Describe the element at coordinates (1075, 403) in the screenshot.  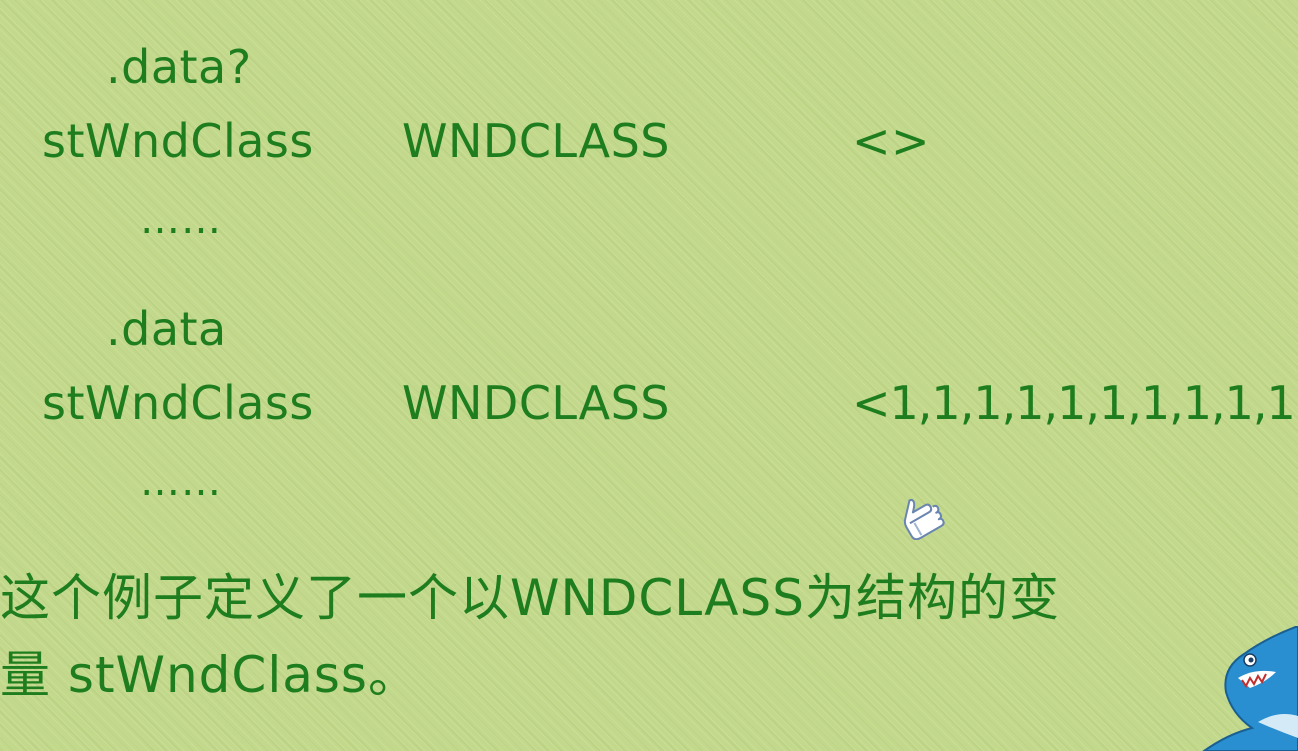
I see `init-value-2: <1,1,1,1,1,1,1,1,1,1>` at that location.